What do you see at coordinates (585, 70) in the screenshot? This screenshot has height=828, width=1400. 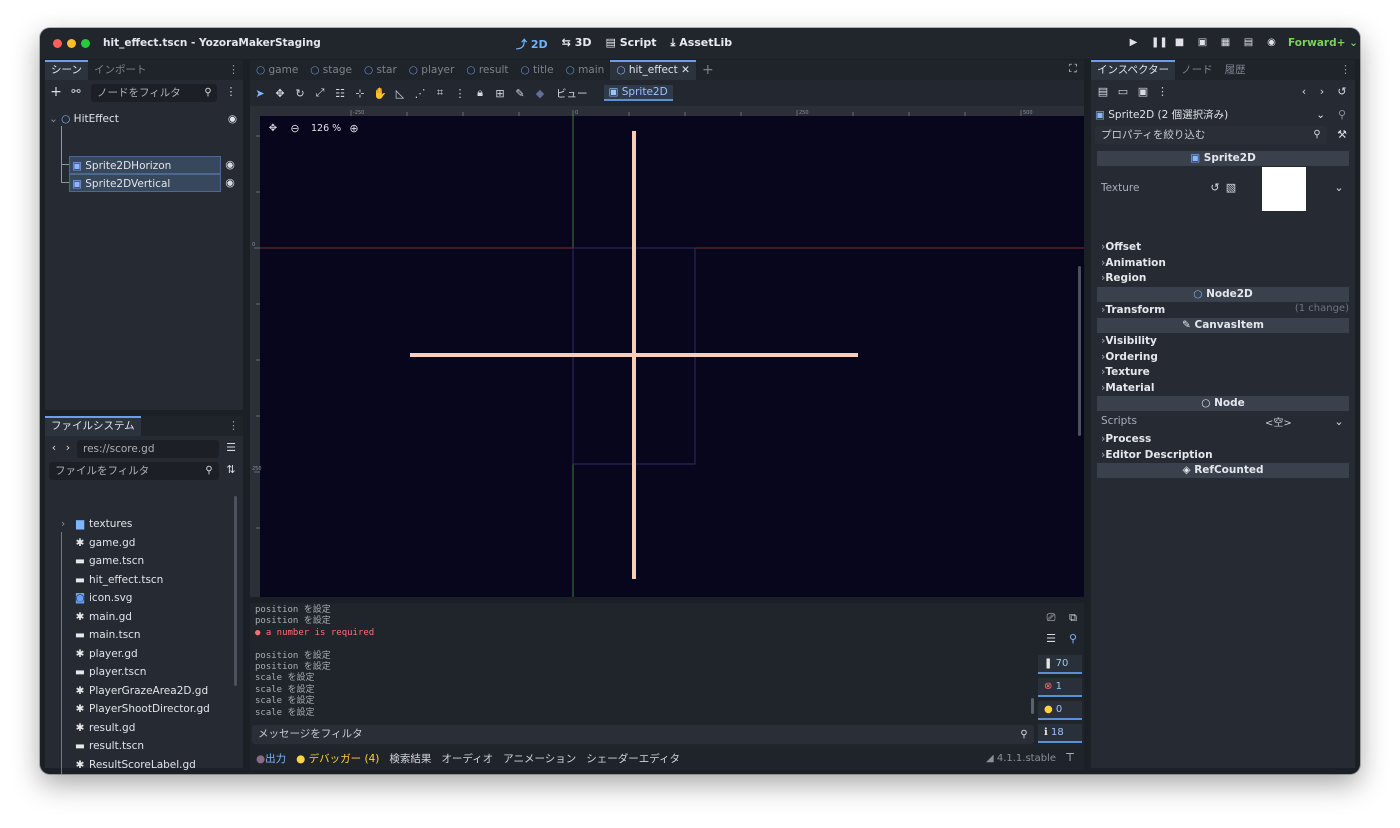 I see `scene-tab-main: ○ main` at bounding box center [585, 70].